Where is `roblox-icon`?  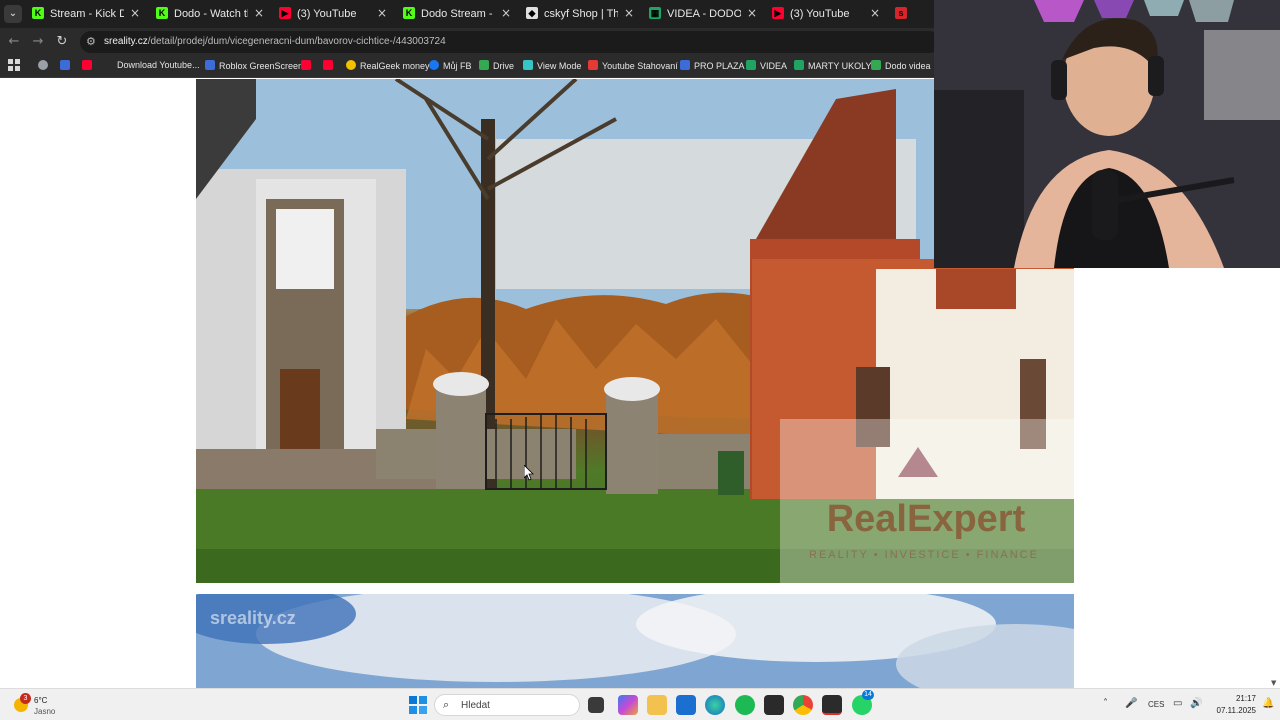
roblox-icon is located at coordinates (65, 65).